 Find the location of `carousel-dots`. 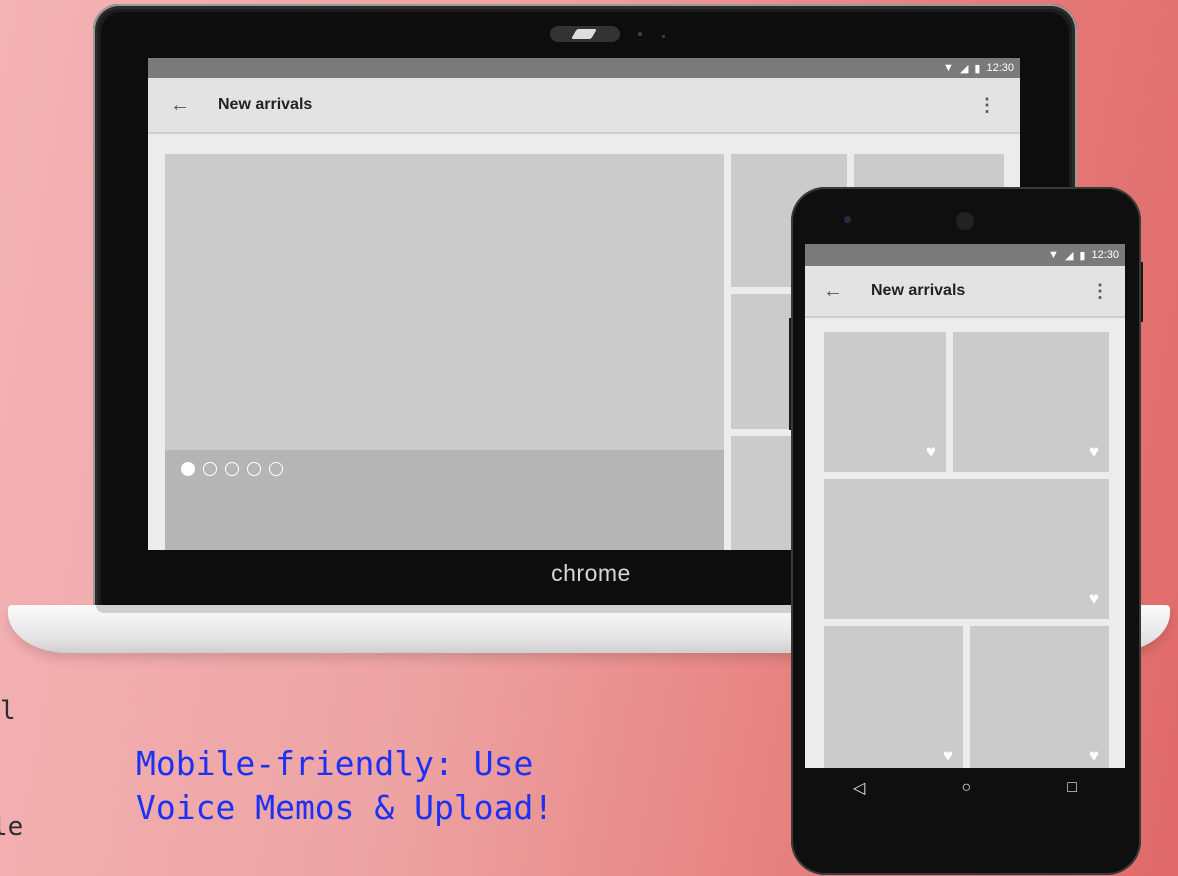

carousel-dots is located at coordinates (232, 469).